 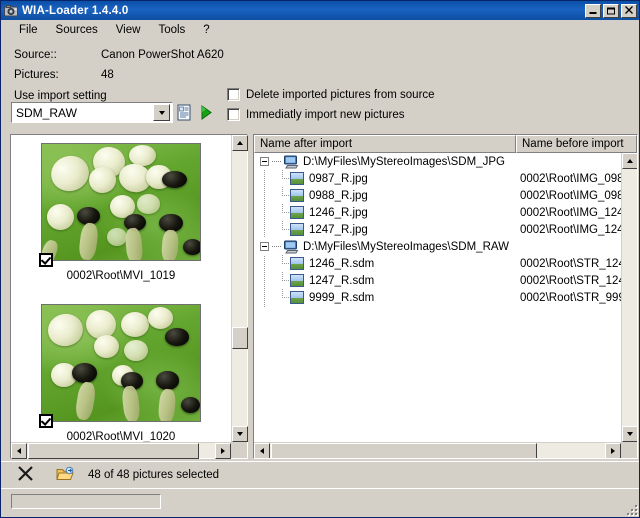 I want to click on close-button, so click(x=629, y=10).